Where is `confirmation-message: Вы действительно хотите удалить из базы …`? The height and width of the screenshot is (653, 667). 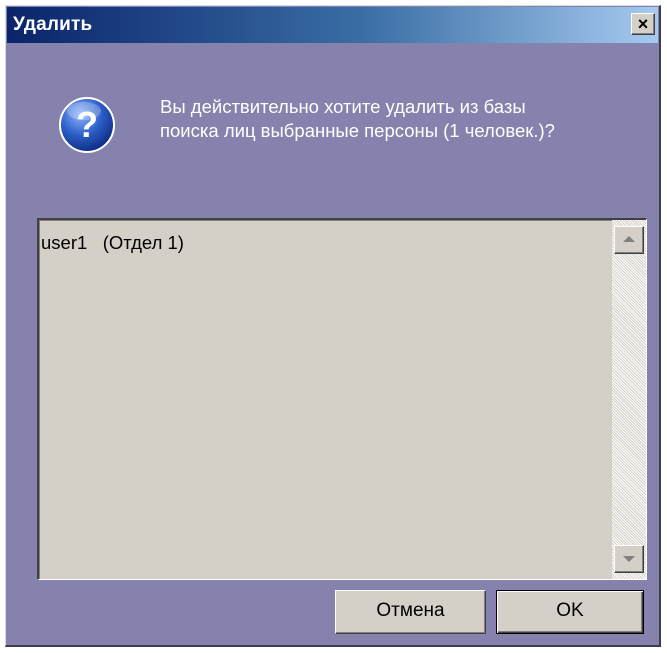 confirmation-message: Вы действительно хотите удалить из базы … is located at coordinates (400, 119).